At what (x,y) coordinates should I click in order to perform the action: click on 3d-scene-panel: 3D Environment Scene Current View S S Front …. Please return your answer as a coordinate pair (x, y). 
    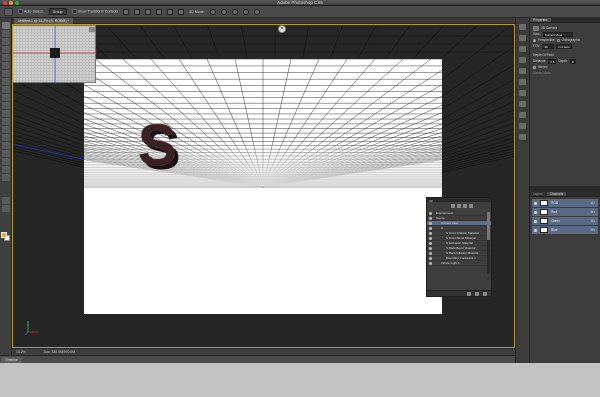
    Looking at the image, I should click on (459, 247).